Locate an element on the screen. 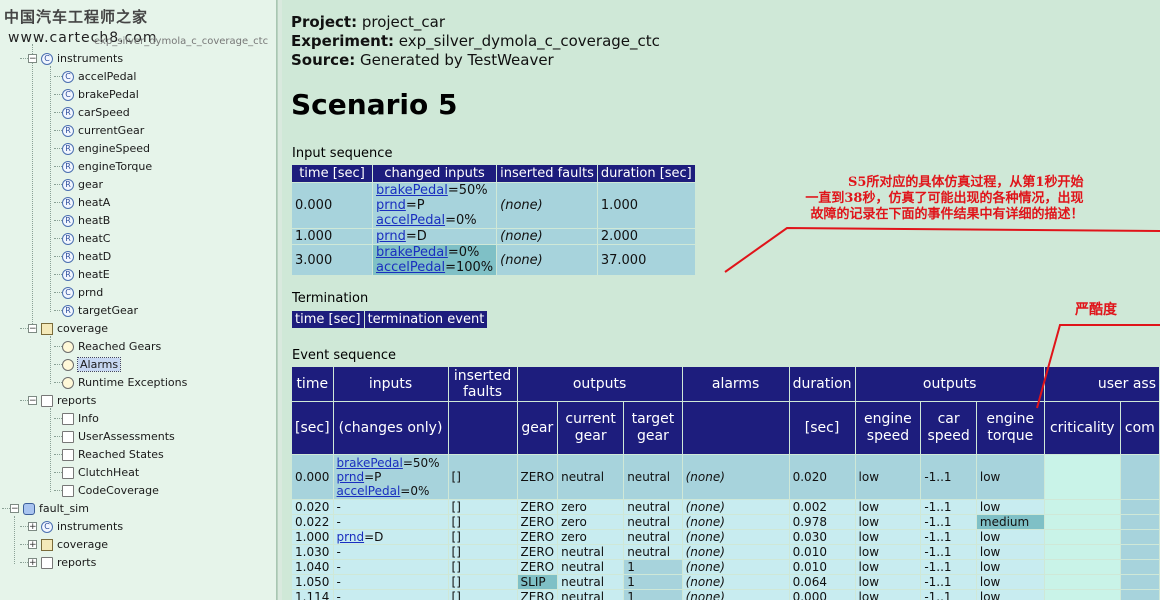  tree-item-fault-sim-reports: + reports is located at coordinates (62, 562).